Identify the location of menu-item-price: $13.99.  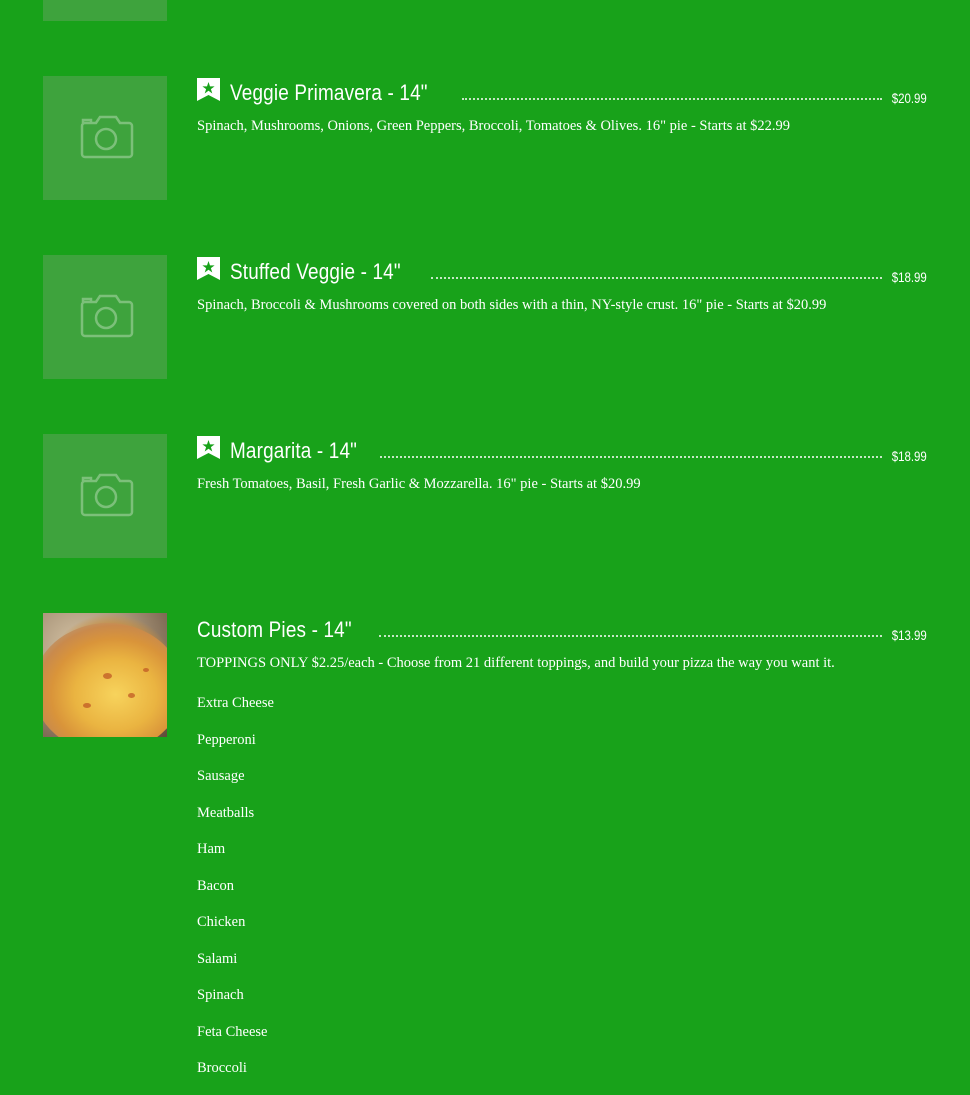
(909, 635).